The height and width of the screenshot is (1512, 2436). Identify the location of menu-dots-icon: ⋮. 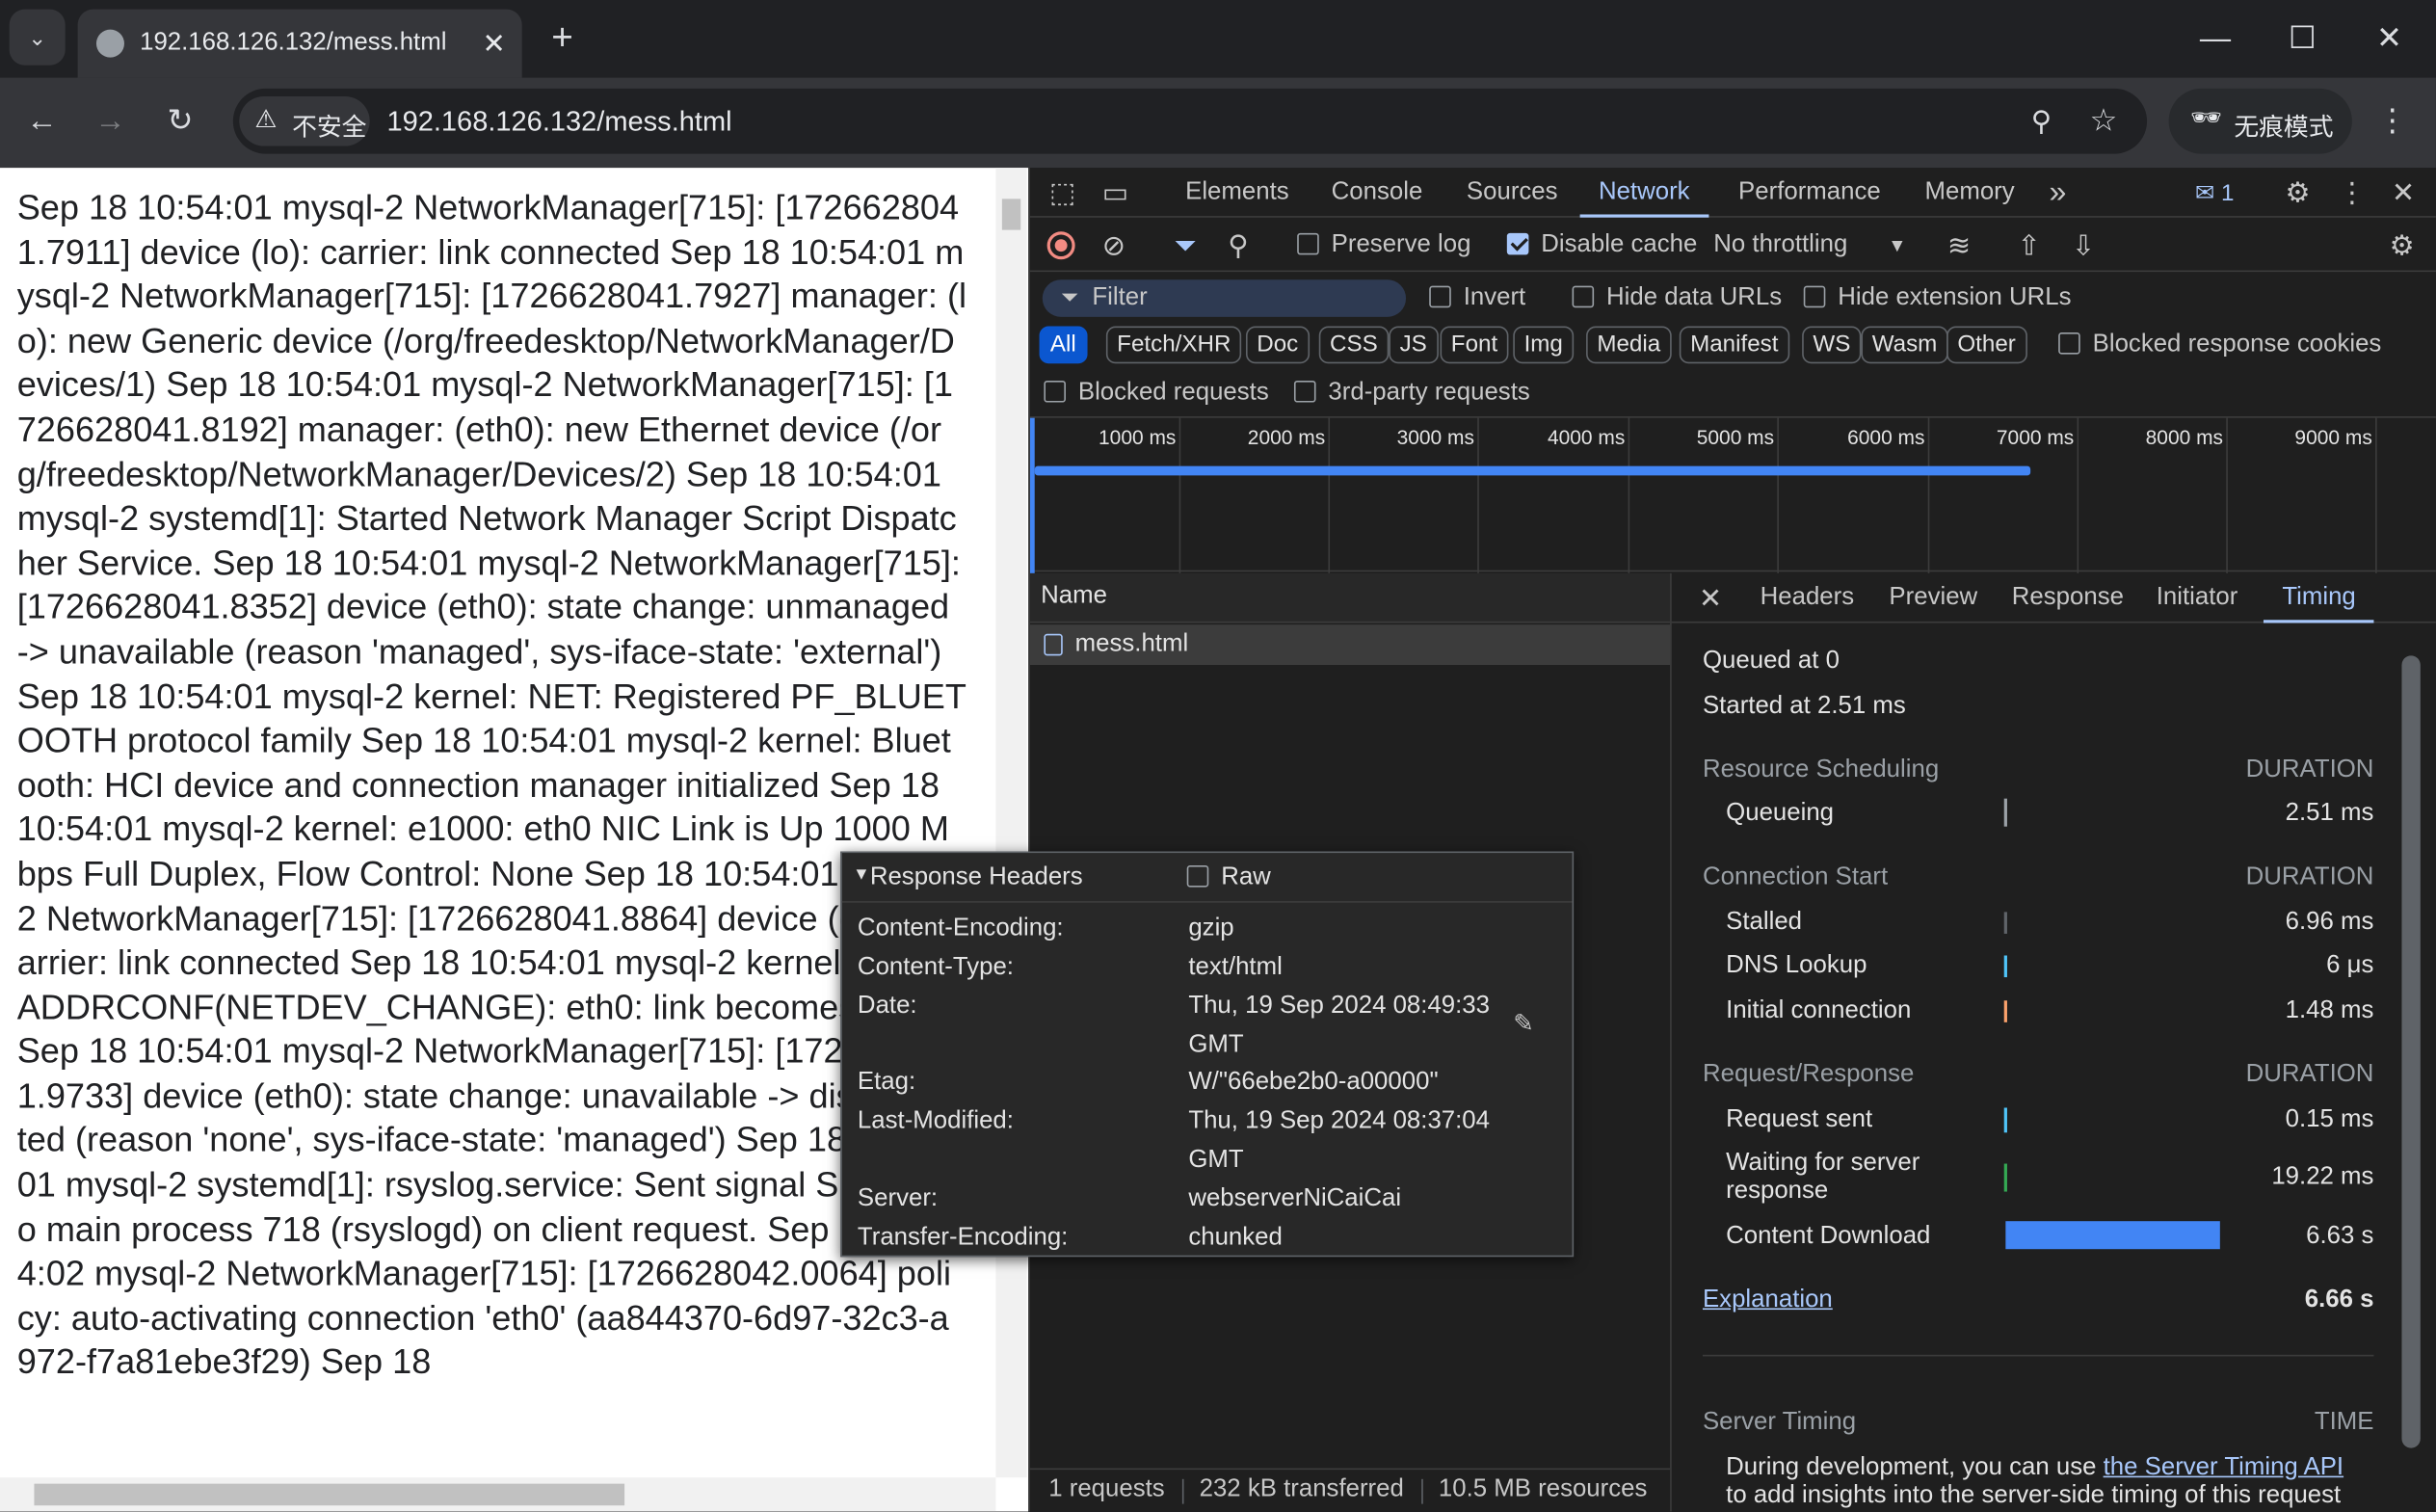
(2393, 121).